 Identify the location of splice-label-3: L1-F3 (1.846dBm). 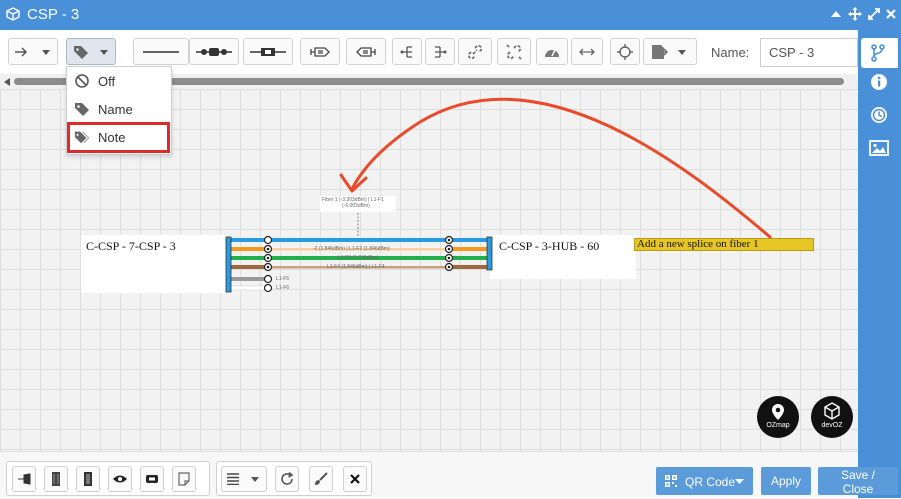
(358, 258).